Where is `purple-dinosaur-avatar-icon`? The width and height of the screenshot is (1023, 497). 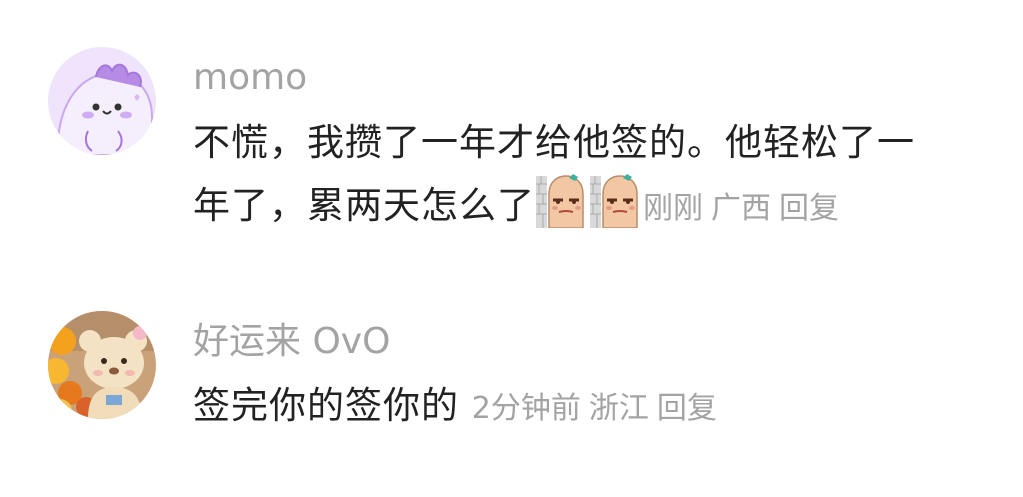 purple-dinosaur-avatar-icon is located at coordinates (102, 101).